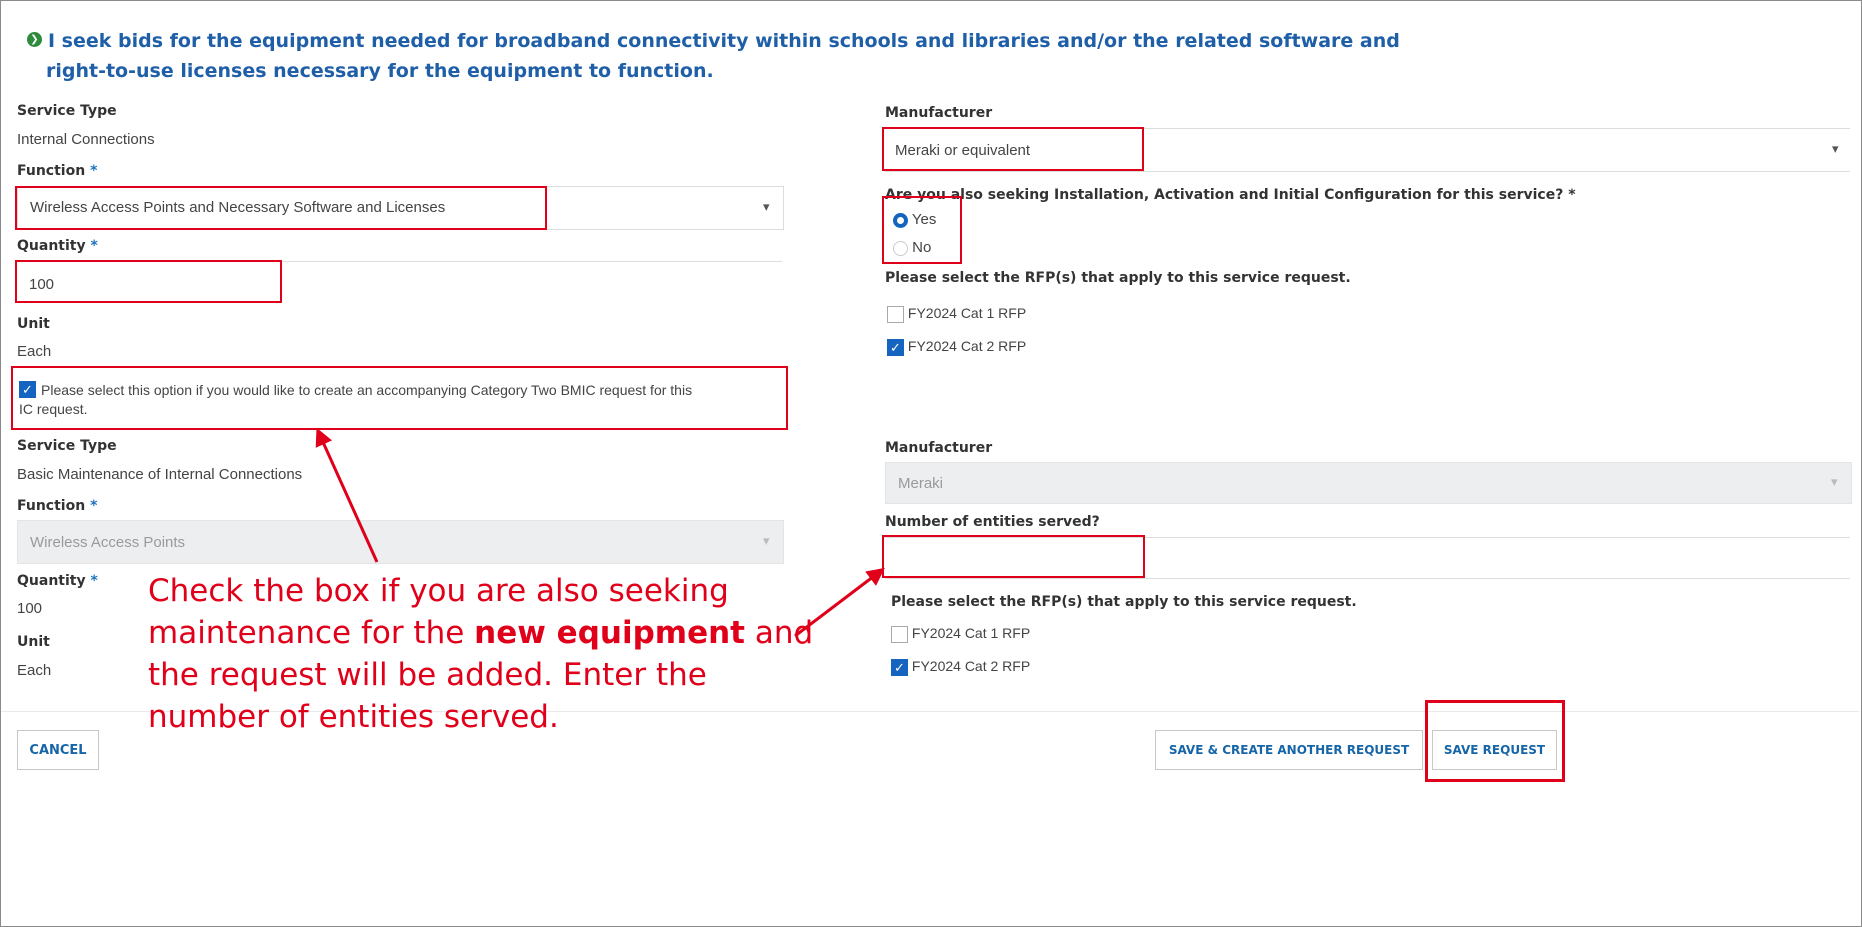 This screenshot has height=927, width=1862. I want to click on annotation-arrows, so click(600, 532).